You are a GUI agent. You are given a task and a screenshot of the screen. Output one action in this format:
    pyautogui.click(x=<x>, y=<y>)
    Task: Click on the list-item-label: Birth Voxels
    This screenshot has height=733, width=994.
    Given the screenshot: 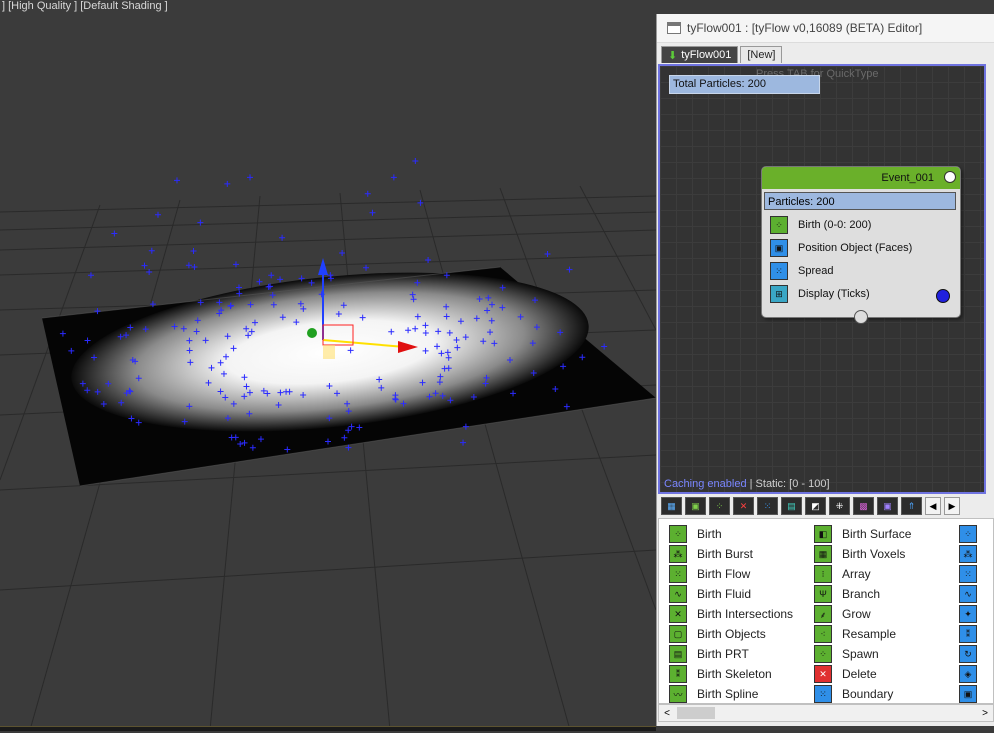 What is the action you would take?
    pyautogui.click(x=874, y=554)
    